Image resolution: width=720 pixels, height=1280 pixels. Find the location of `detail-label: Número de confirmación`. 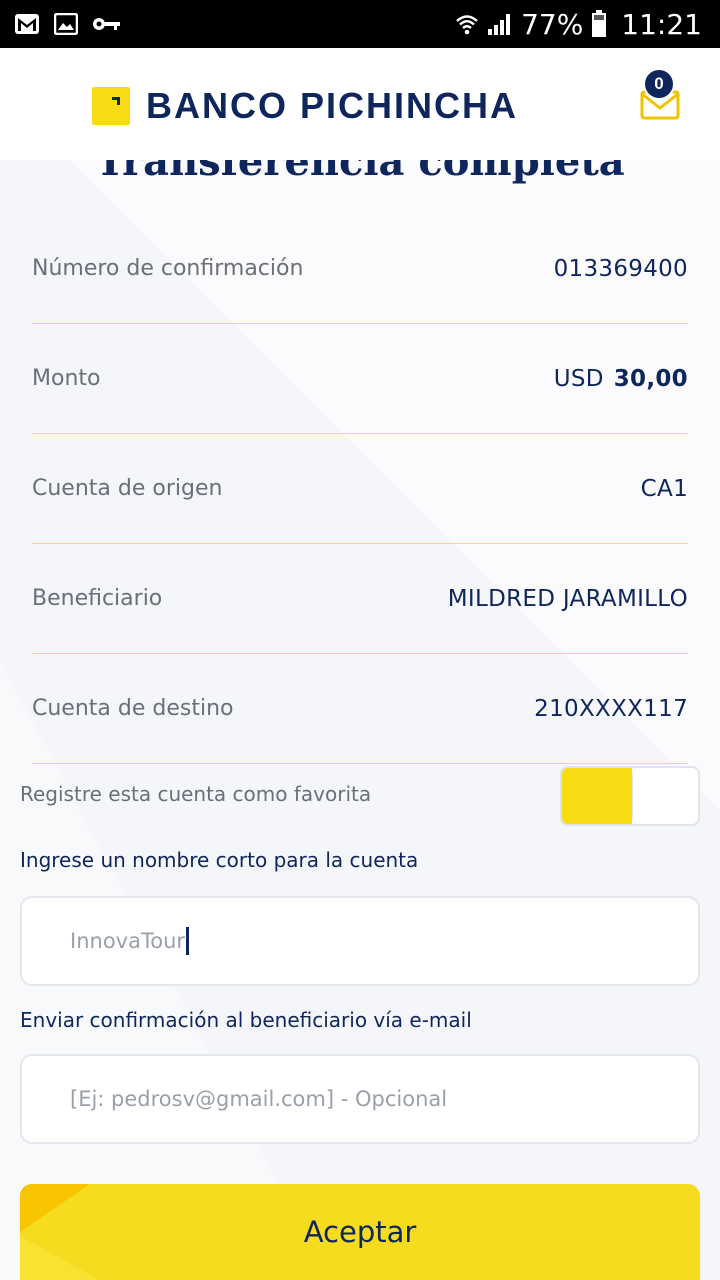

detail-label: Número de confirmación is located at coordinates (168, 268).